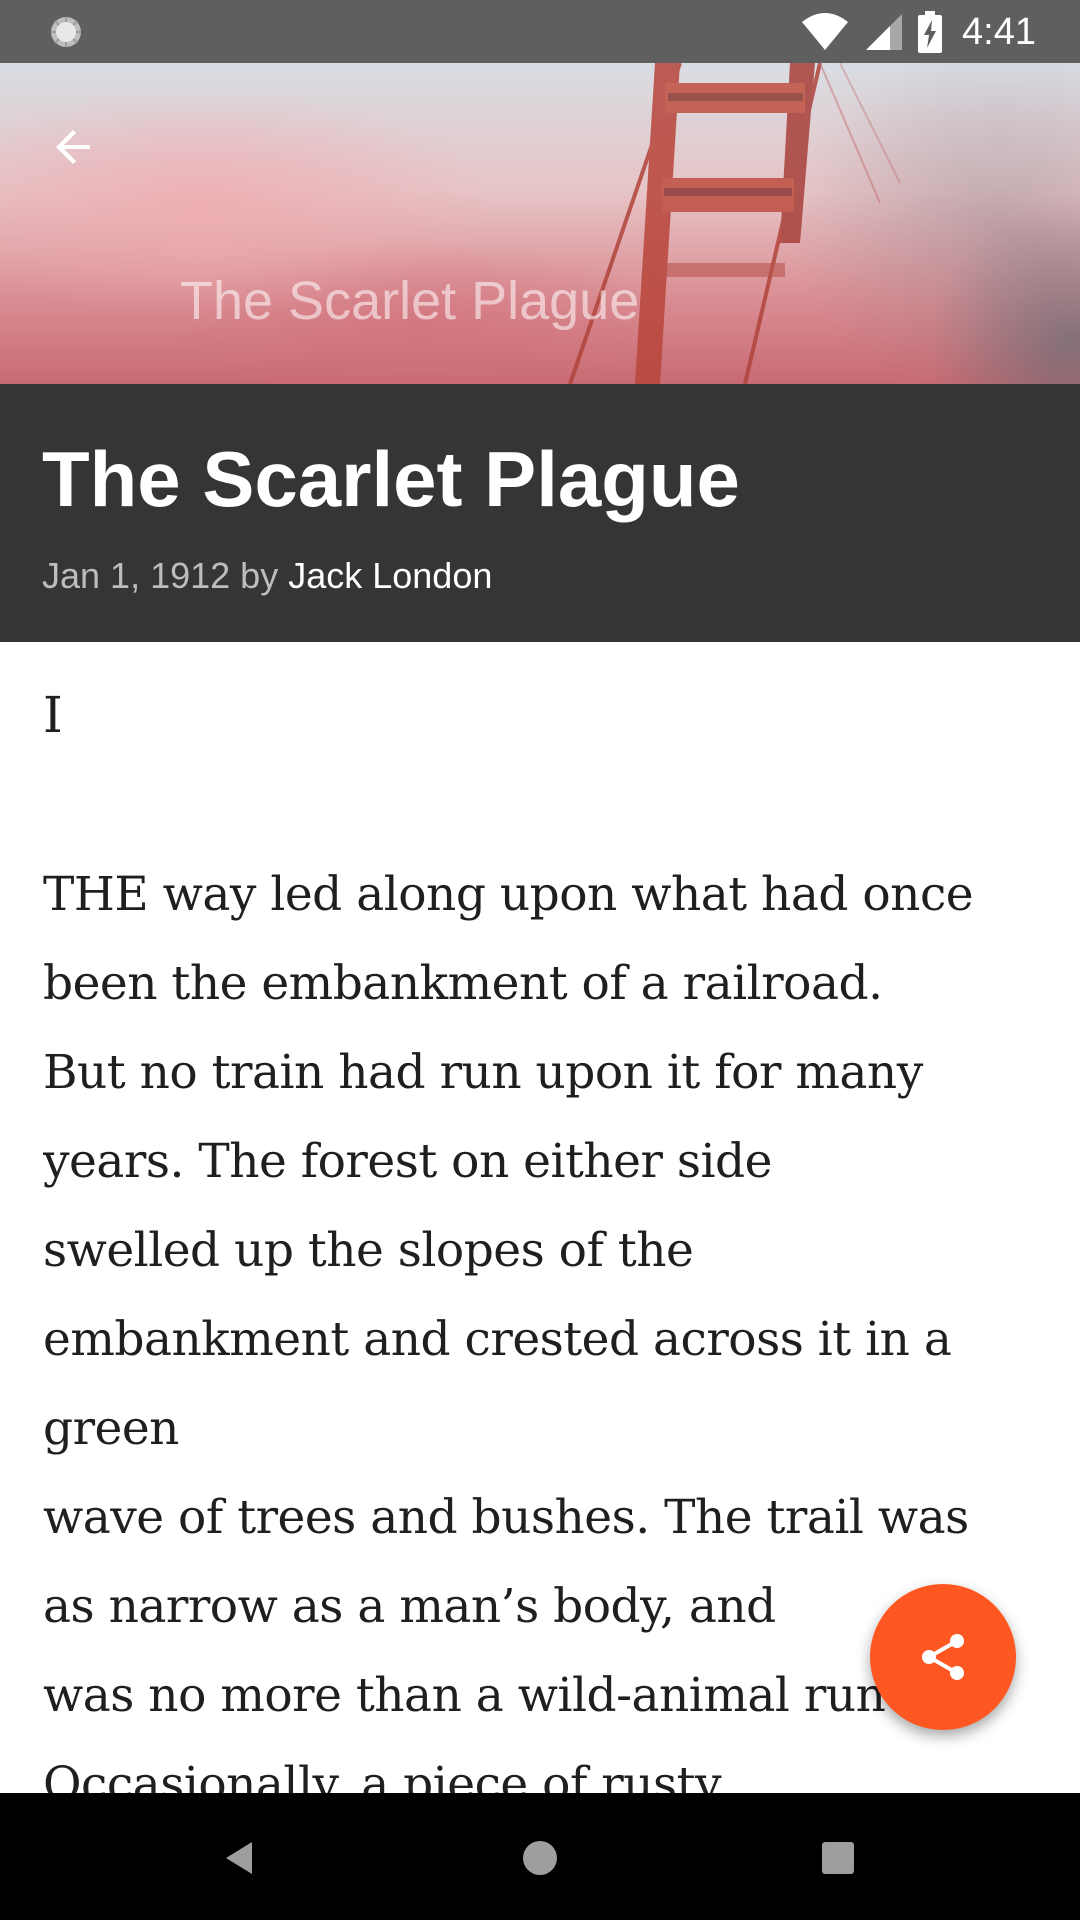 The height and width of the screenshot is (1920, 1080). Describe the element at coordinates (930, 32) in the screenshot. I see `battery-charging-icon` at that location.